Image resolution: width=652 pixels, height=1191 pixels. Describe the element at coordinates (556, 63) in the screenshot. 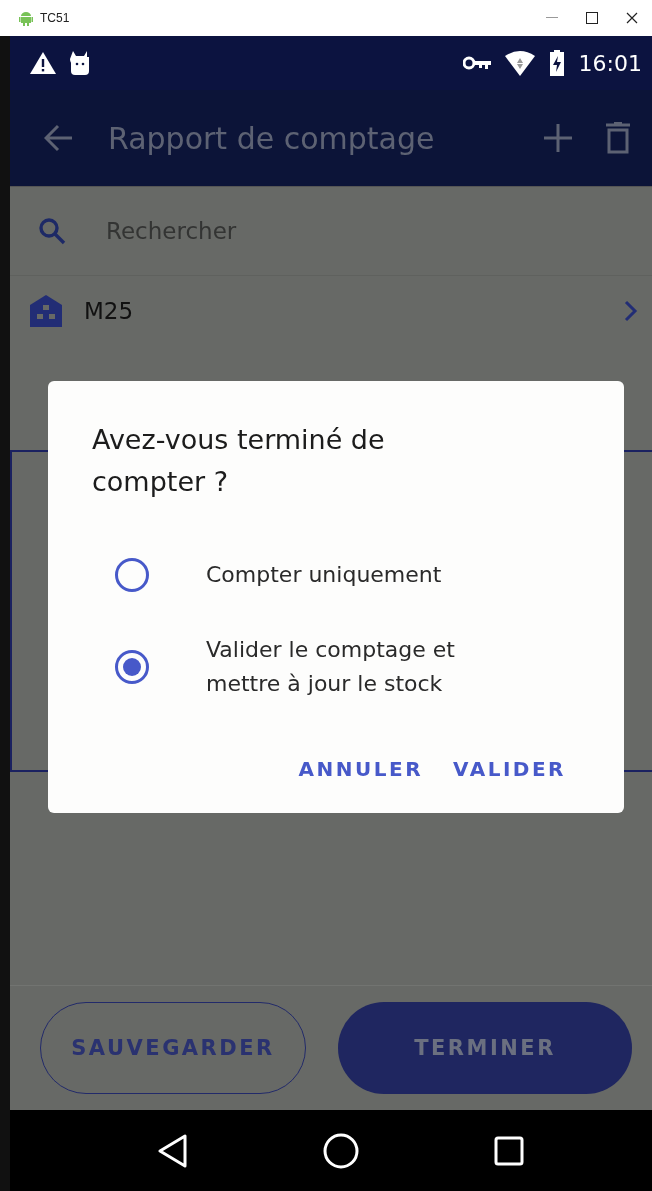

I see `battery-icon` at that location.